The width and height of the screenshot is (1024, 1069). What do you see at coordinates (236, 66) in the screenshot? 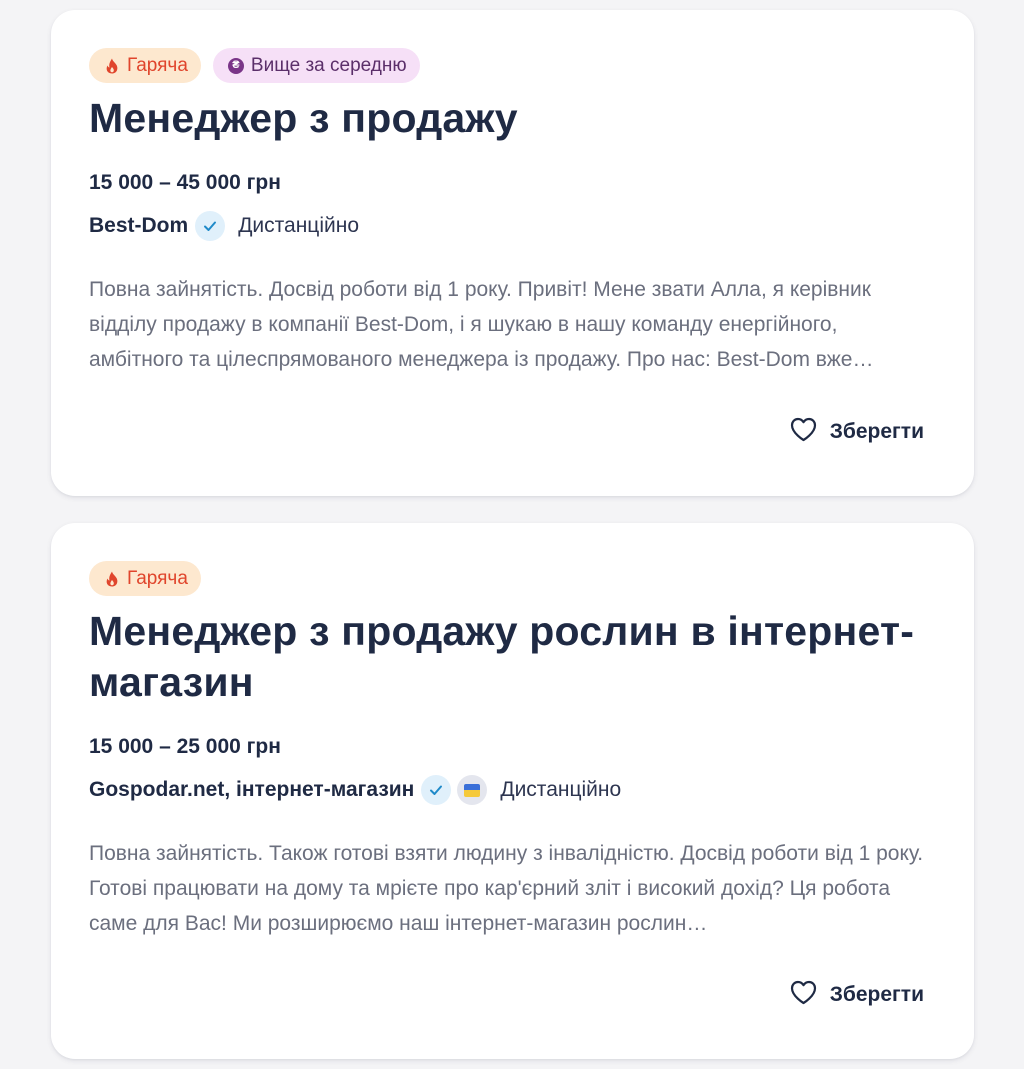
I see `coin-icon: ₴` at bounding box center [236, 66].